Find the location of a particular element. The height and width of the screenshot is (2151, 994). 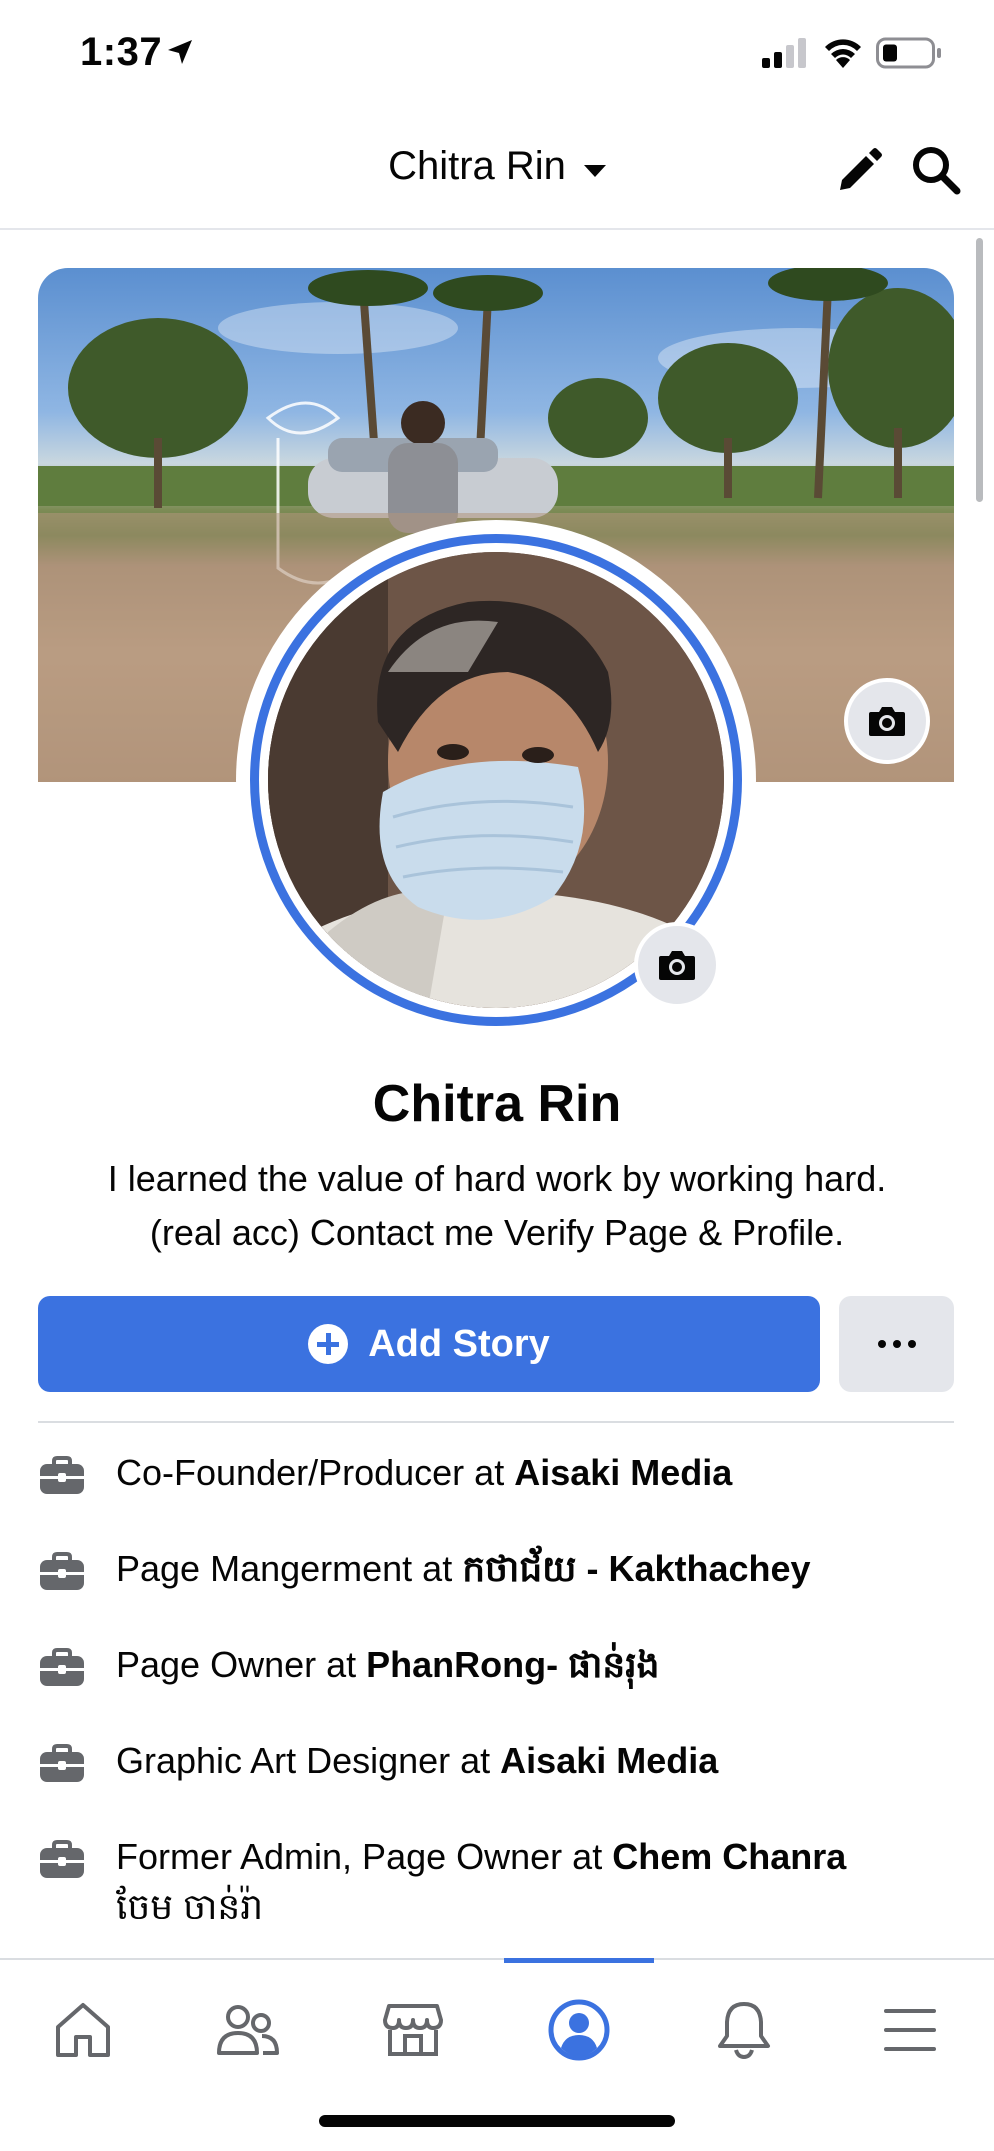

work-role: Graphic Art Designer at is located at coordinates (308, 1760).